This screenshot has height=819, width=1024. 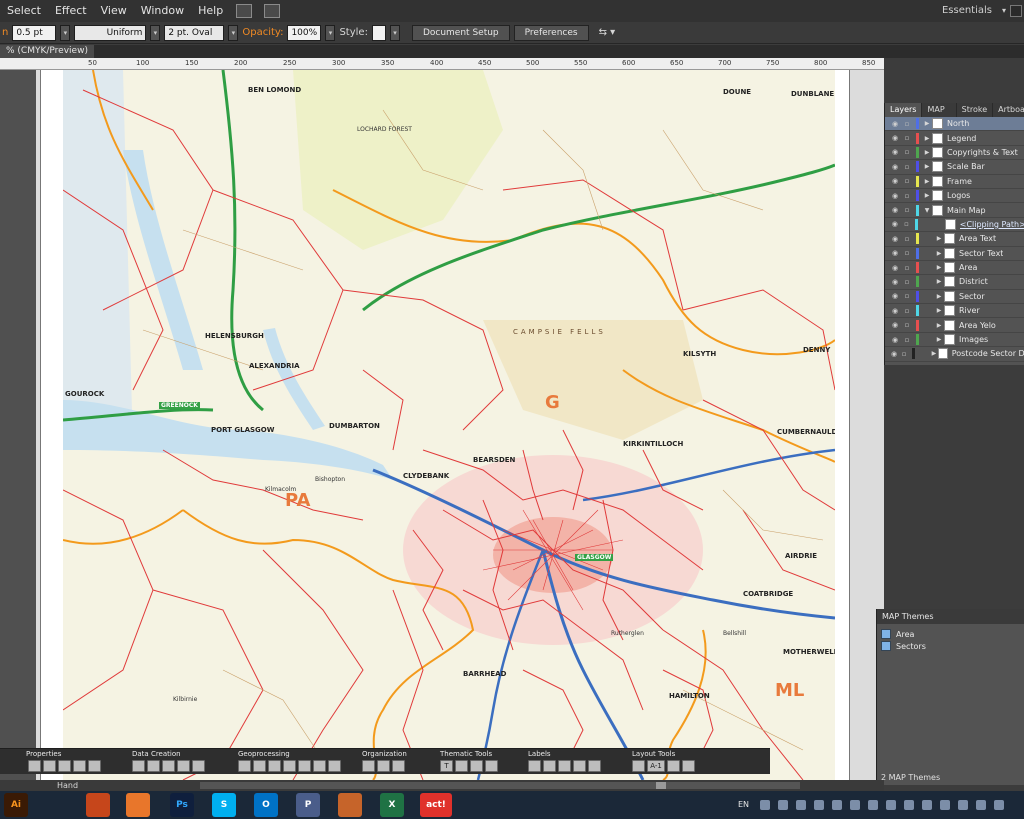 What do you see at coordinates (958, 195) in the screenshot?
I see `layer-name: Logos` at bounding box center [958, 195].